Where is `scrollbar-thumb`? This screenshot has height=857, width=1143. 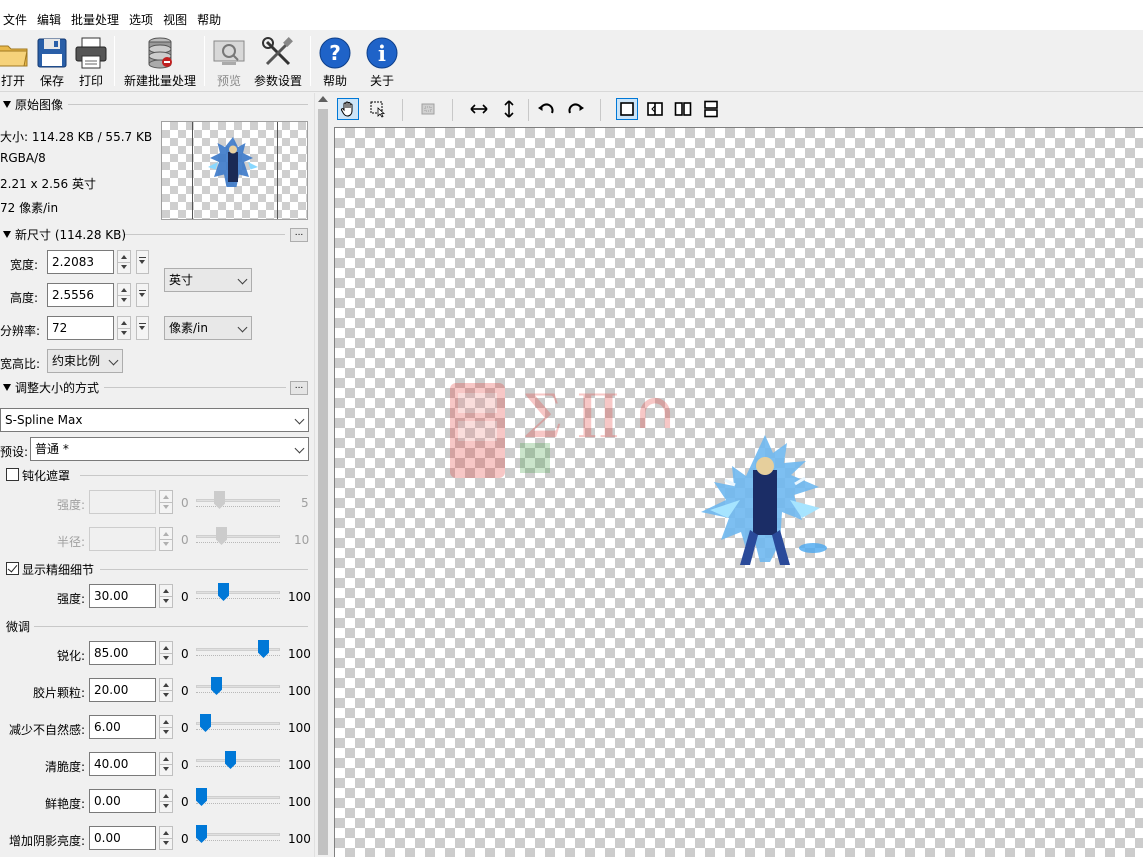
scrollbar-thumb is located at coordinates (323, 482).